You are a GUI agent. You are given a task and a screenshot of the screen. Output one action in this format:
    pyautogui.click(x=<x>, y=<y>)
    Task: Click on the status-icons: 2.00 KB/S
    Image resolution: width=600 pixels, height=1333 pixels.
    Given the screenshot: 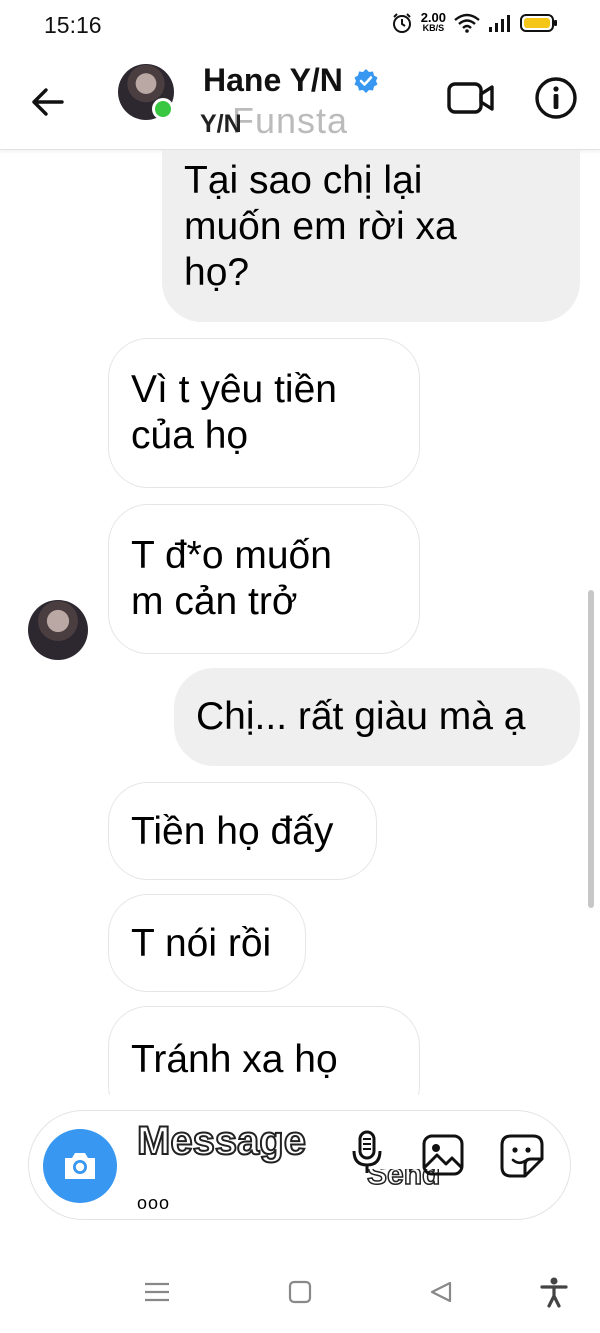 What is the action you would take?
    pyautogui.click(x=474, y=22)
    